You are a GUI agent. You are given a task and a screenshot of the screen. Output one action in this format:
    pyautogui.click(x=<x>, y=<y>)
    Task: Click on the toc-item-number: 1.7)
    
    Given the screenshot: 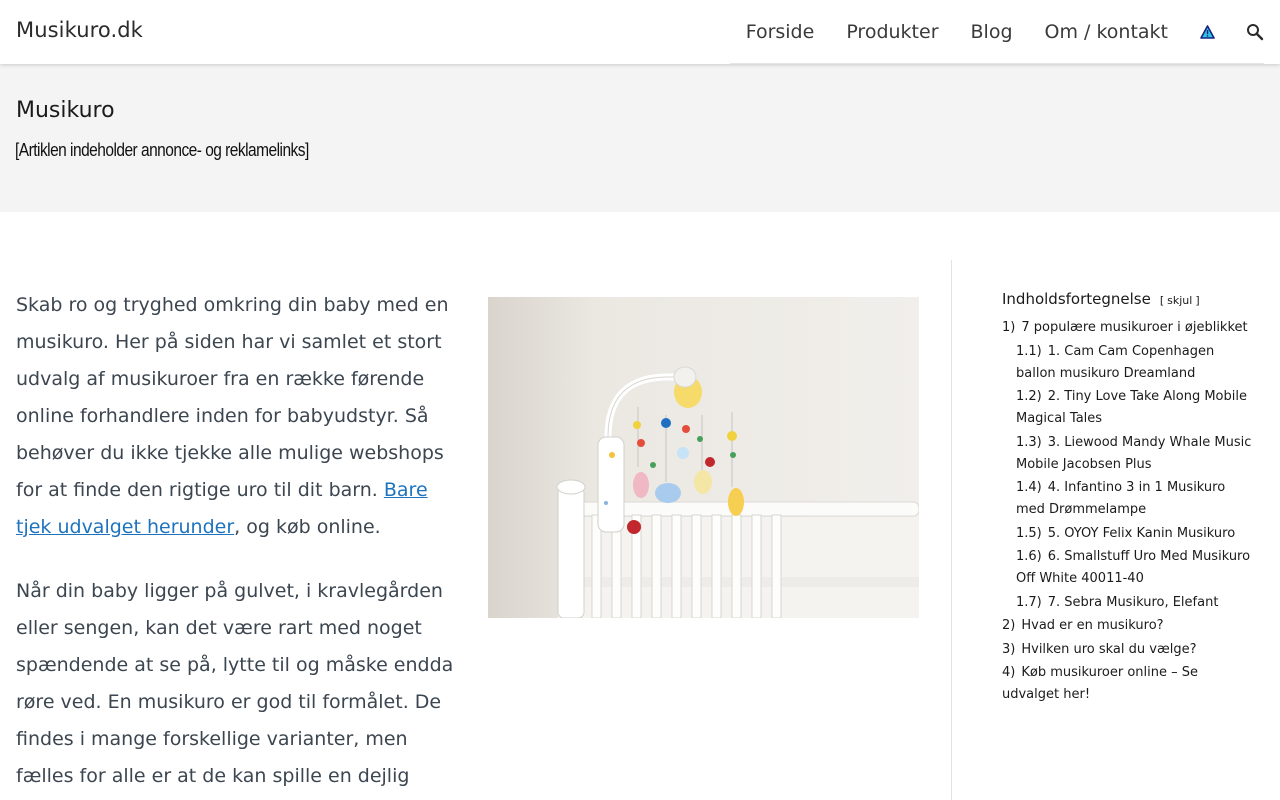 What is the action you would take?
    pyautogui.click(x=1029, y=602)
    